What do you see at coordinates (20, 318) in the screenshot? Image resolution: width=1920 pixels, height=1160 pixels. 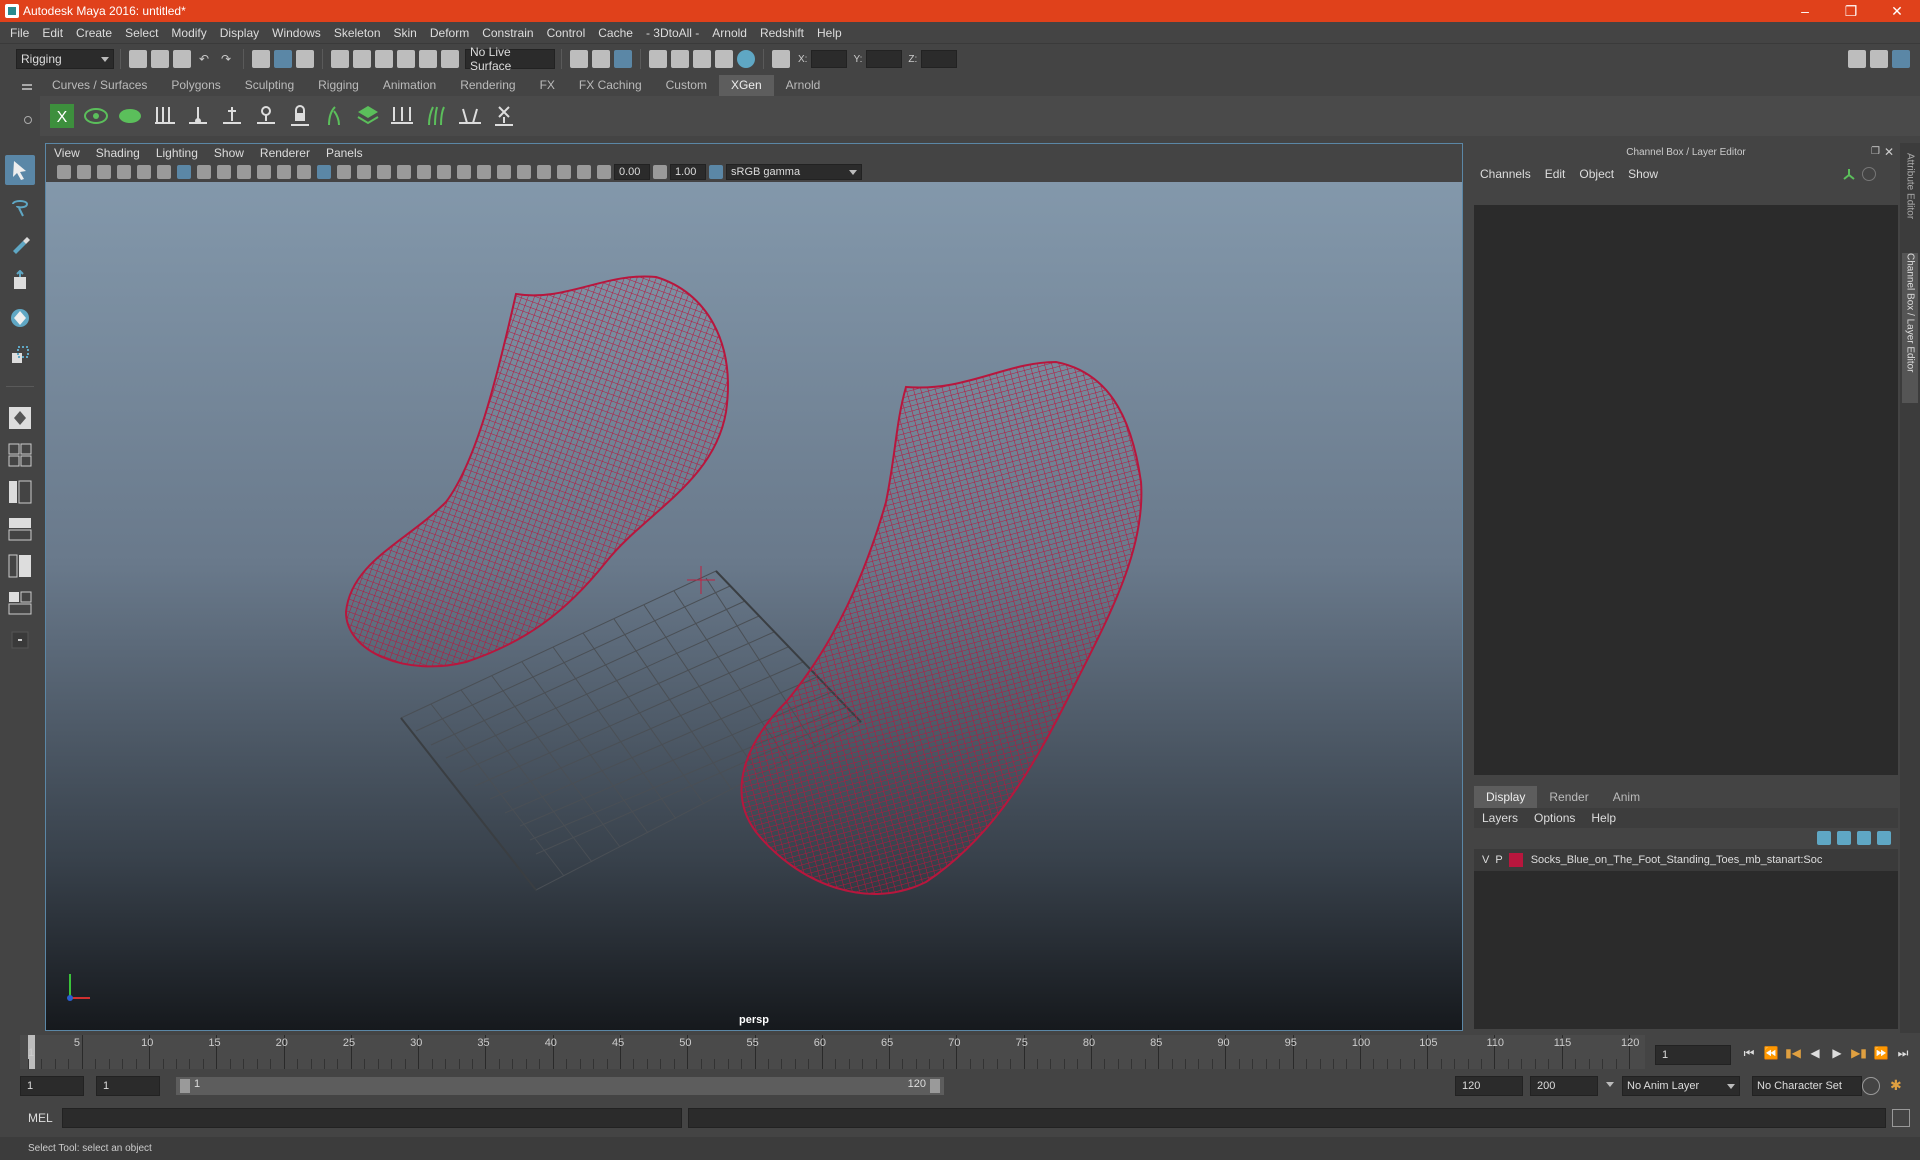 I see `rotate-tool-icon` at bounding box center [20, 318].